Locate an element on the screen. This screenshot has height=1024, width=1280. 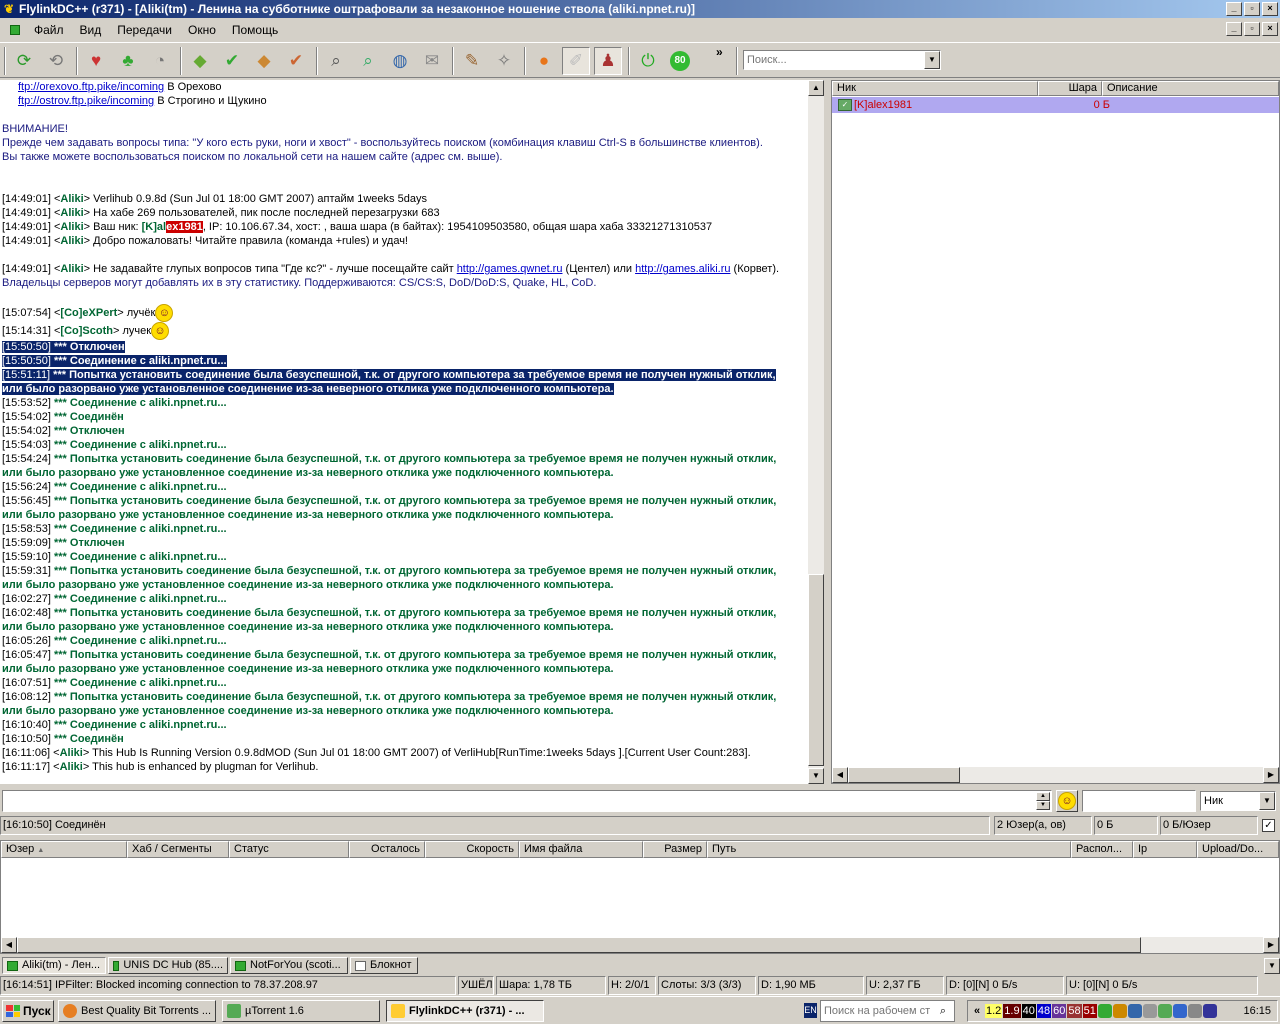
scroll-left-icon: ◀ is located at coordinates (840, 775).